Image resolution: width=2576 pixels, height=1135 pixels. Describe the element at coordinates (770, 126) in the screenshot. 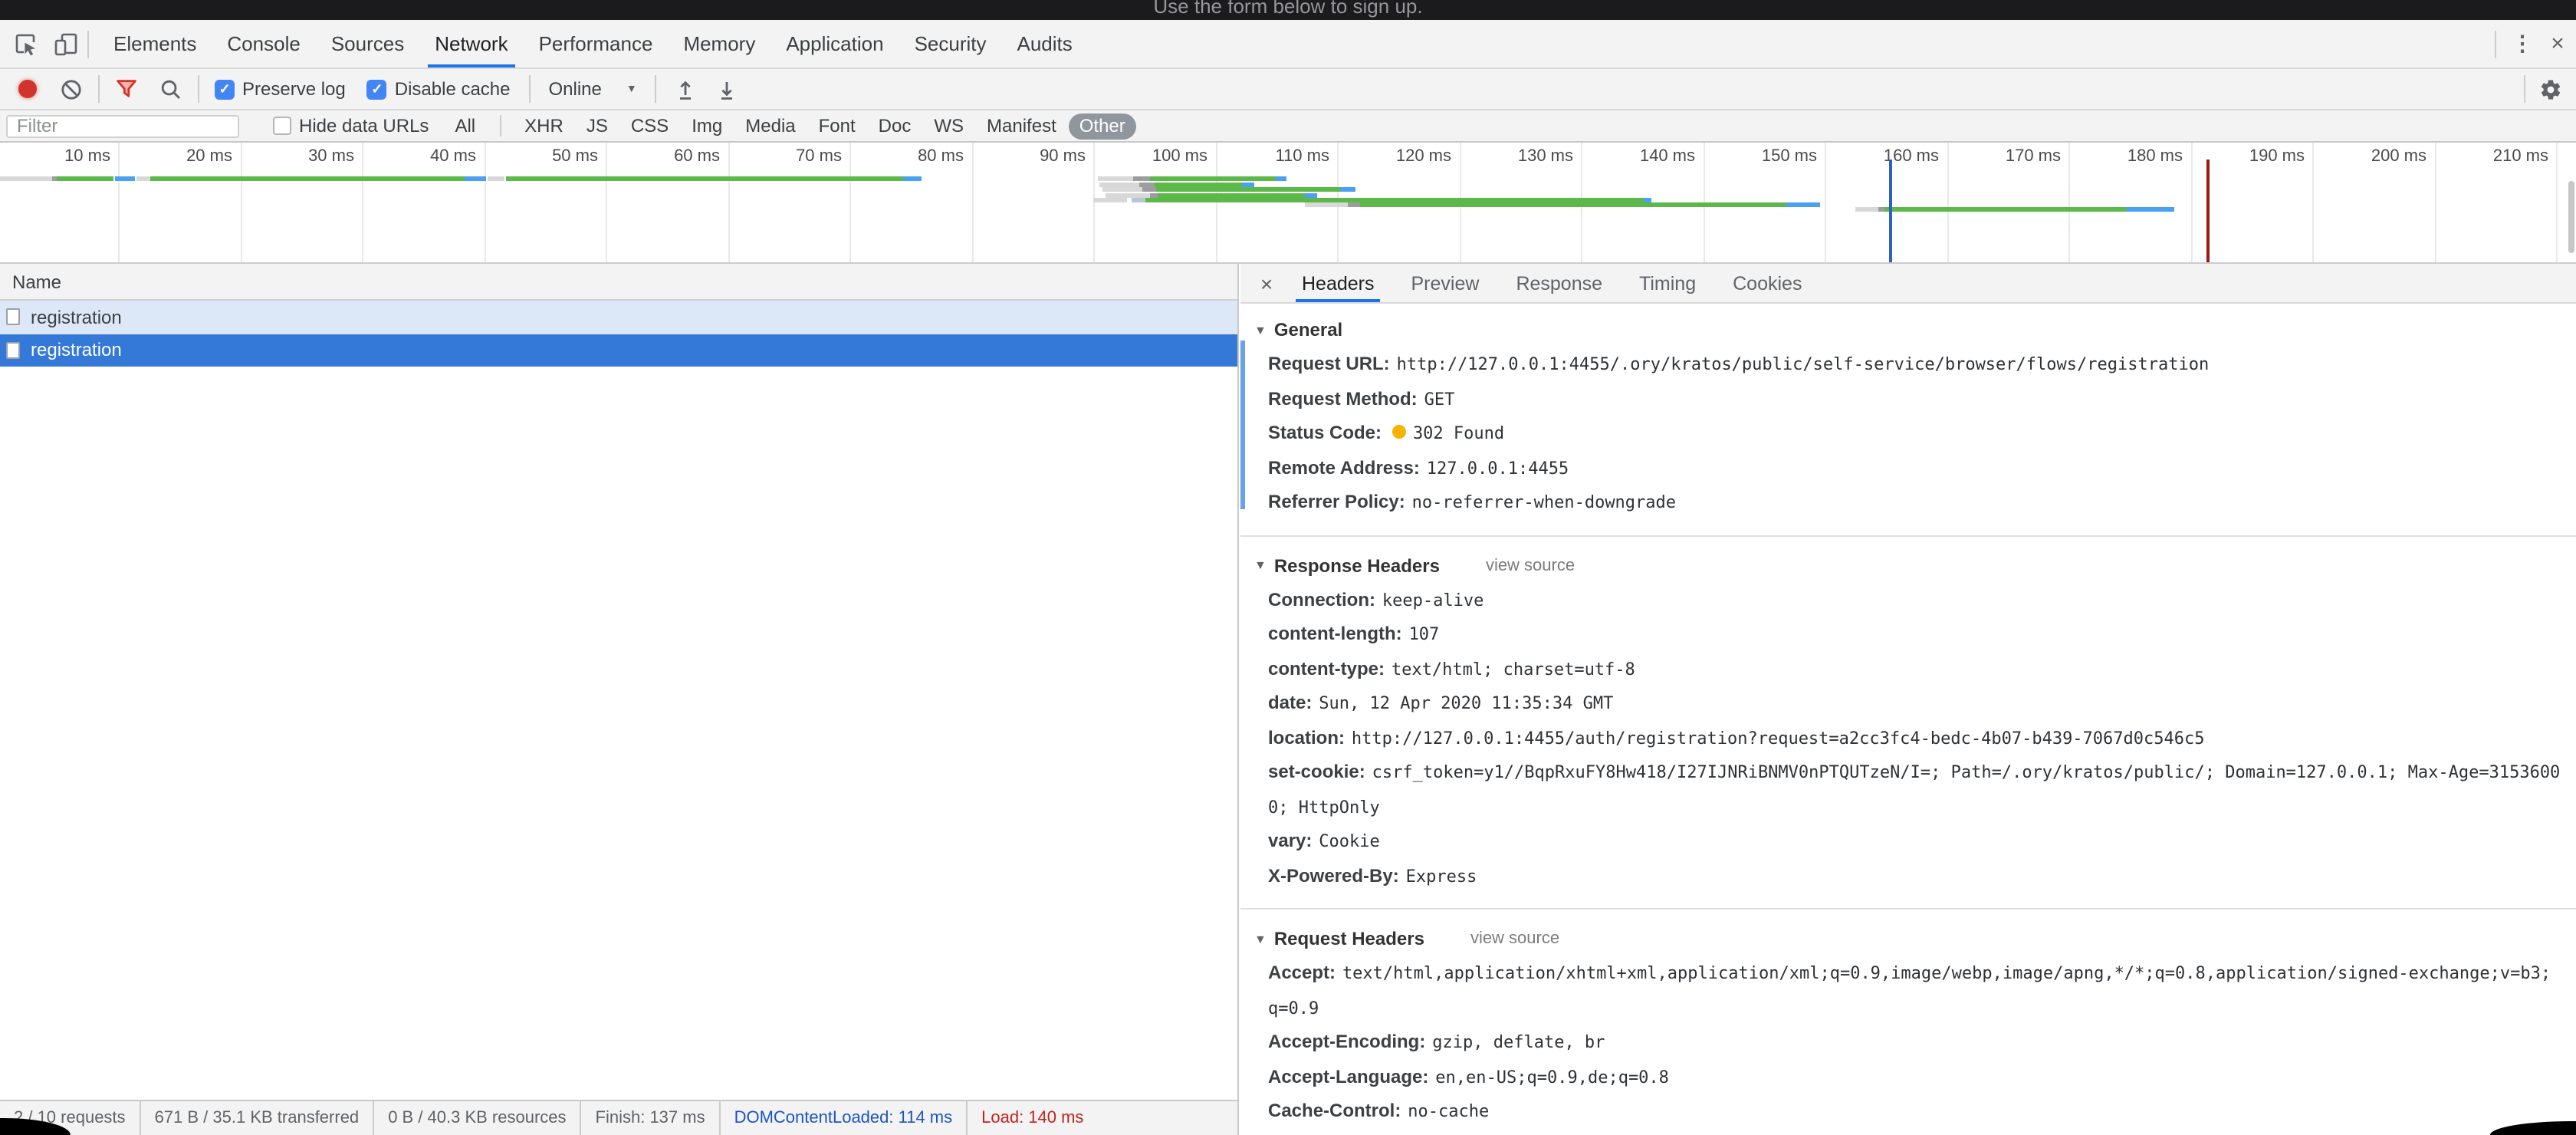

I see `filter-pill-media: Media` at that location.